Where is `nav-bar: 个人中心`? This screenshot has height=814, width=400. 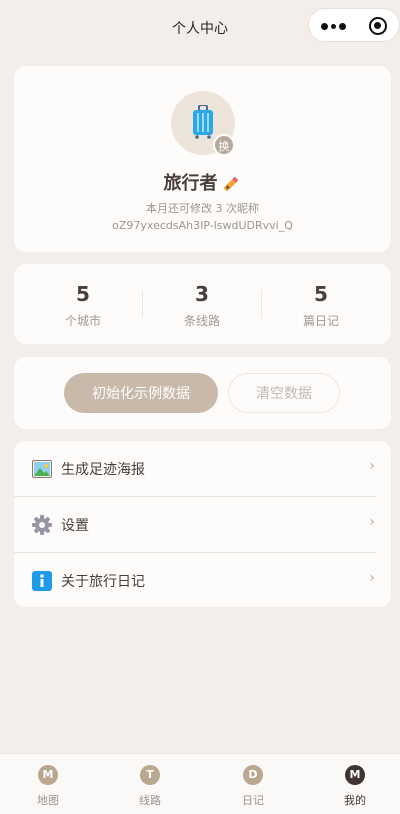
nav-bar: 个人中心 is located at coordinates (200, 26).